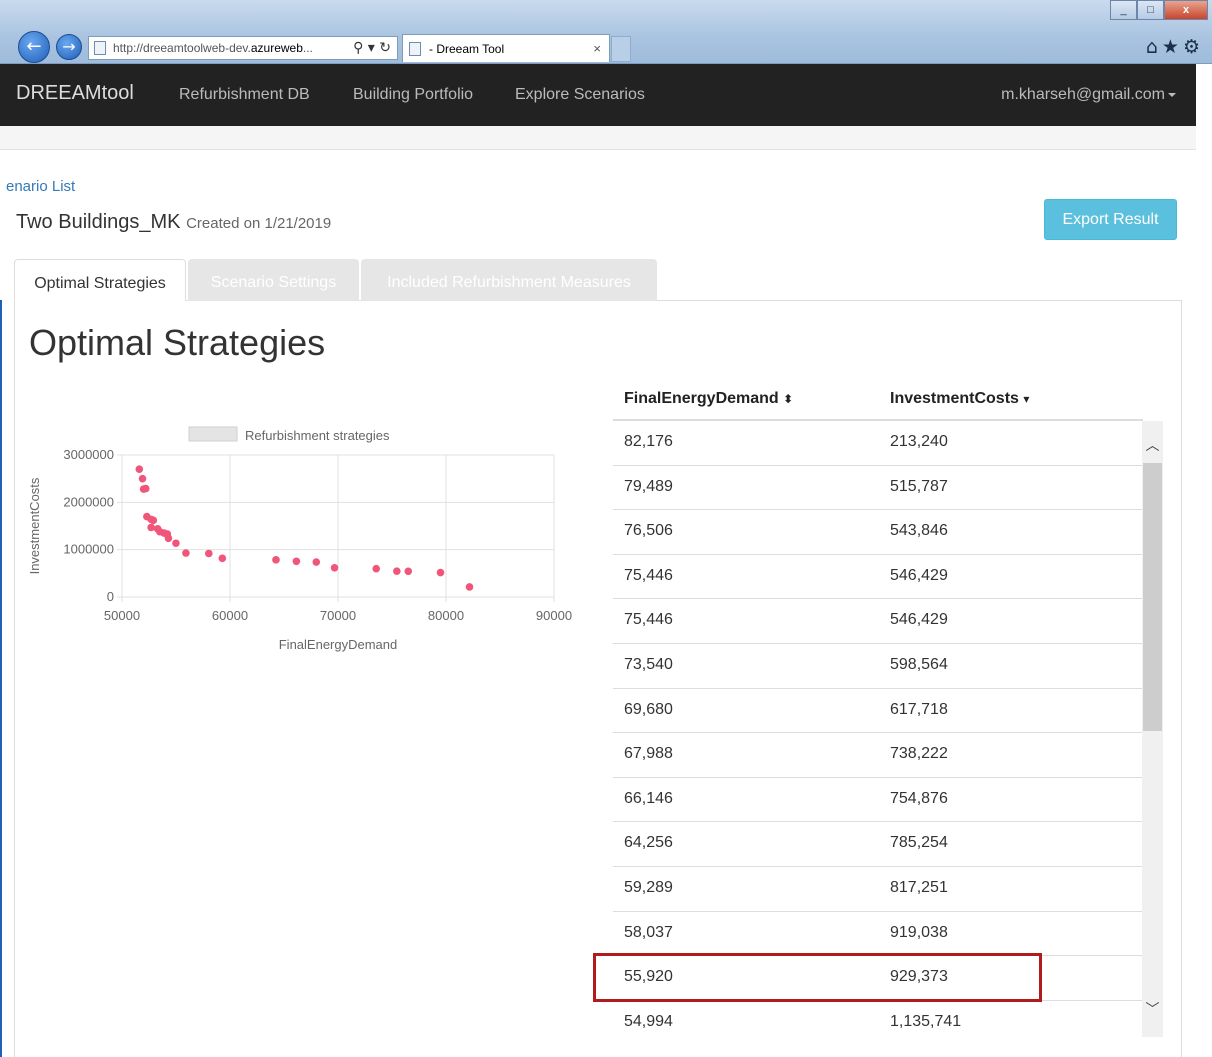 The width and height of the screenshot is (1212, 1057). I want to click on sort-both-icon: ⬍, so click(788, 399).